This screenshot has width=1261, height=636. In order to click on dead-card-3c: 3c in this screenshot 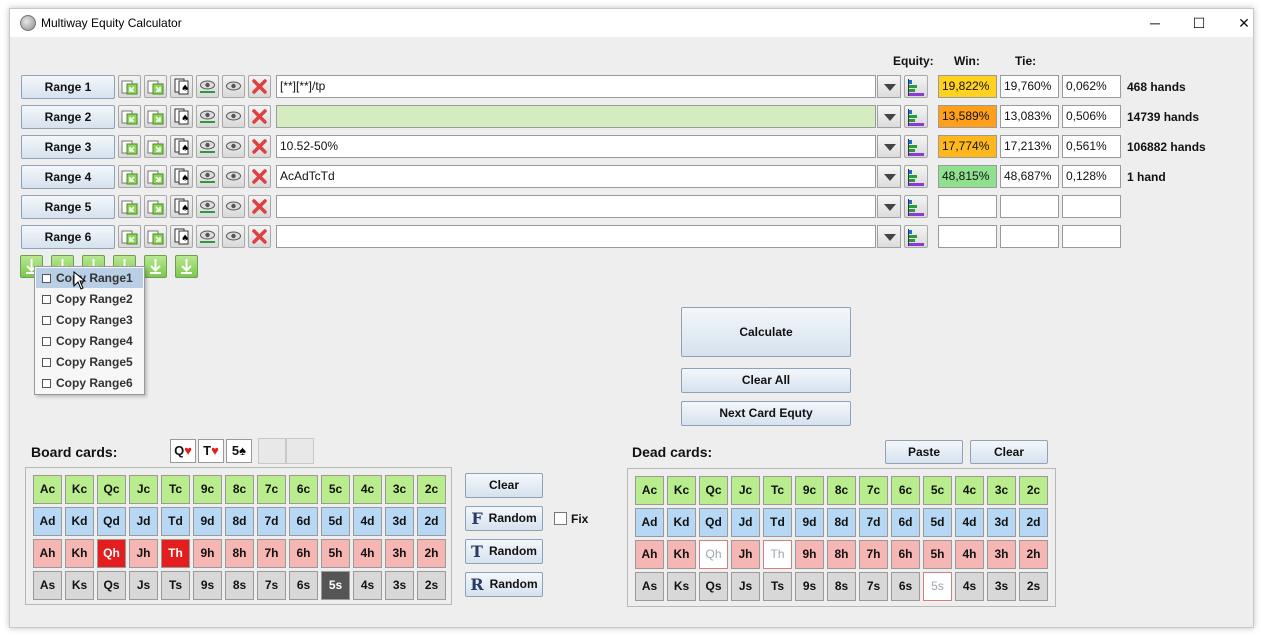, I will do `click(1001, 490)`.